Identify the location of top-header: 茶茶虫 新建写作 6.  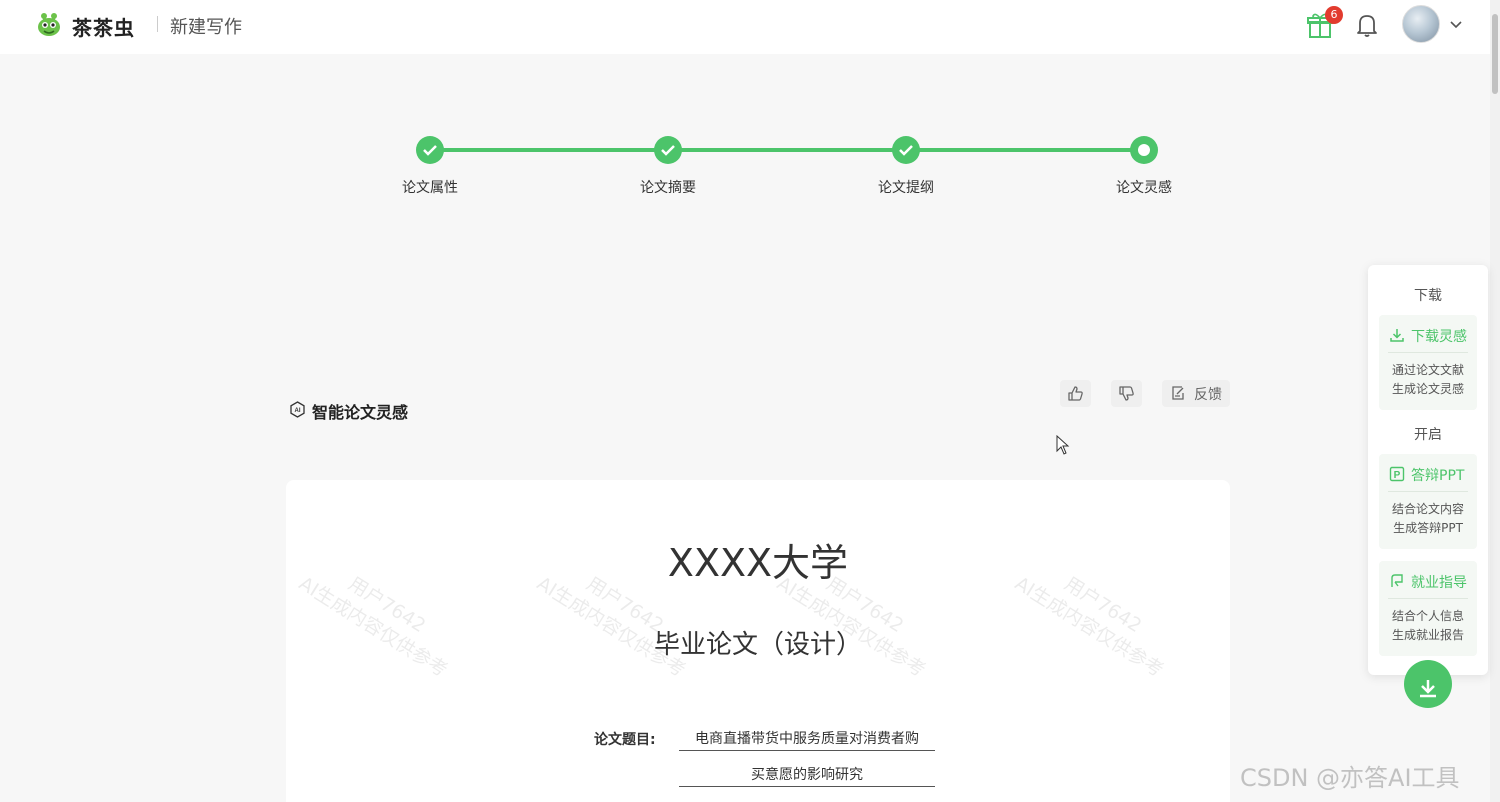
(745, 27).